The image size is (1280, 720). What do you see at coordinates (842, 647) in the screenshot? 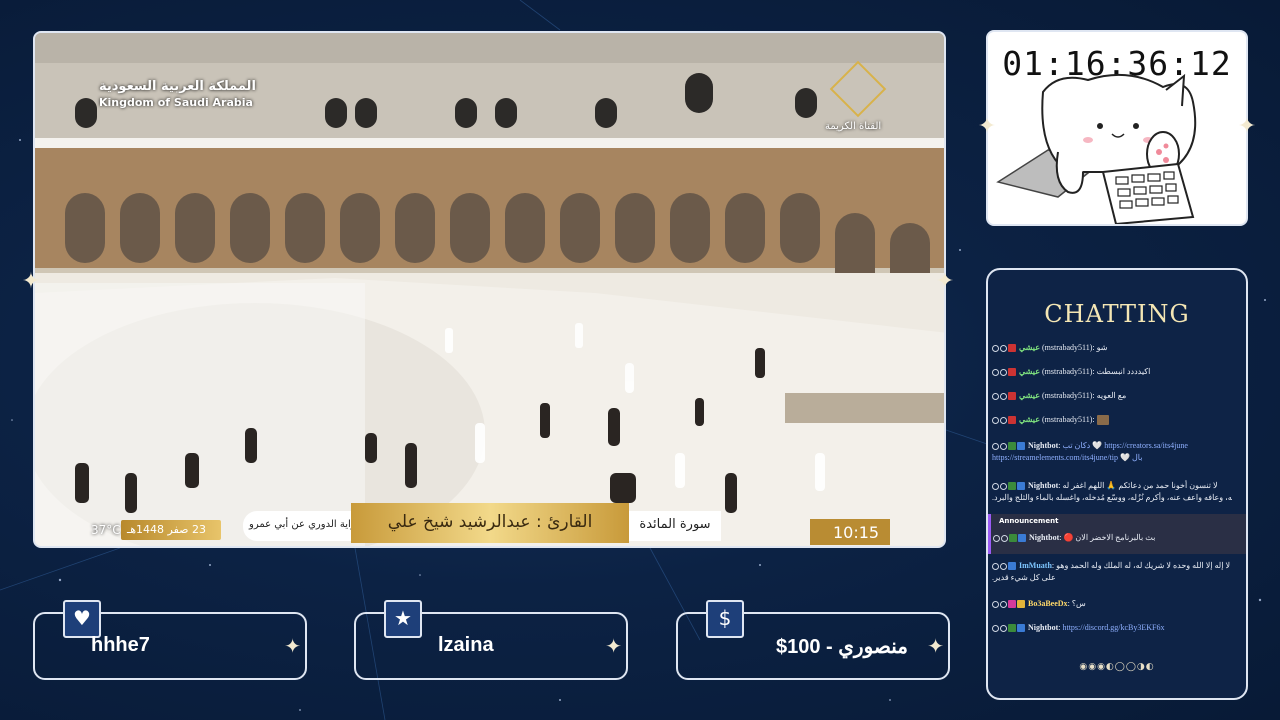
I see `donation-text: منصوري - 100$` at bounding box center [842, 647].